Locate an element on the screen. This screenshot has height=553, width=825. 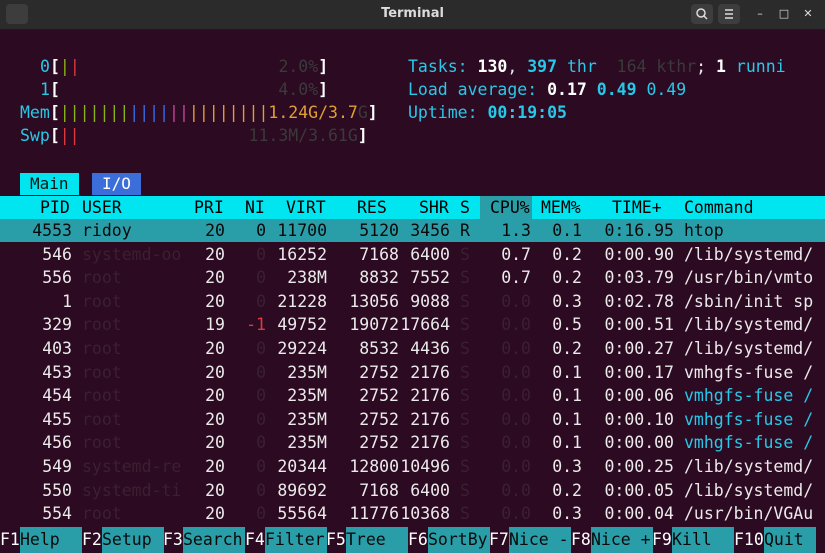
mem-meter: Mem[|||||||||||||||||||||1.24G/3.7G] is located at coordinates (199, 112).